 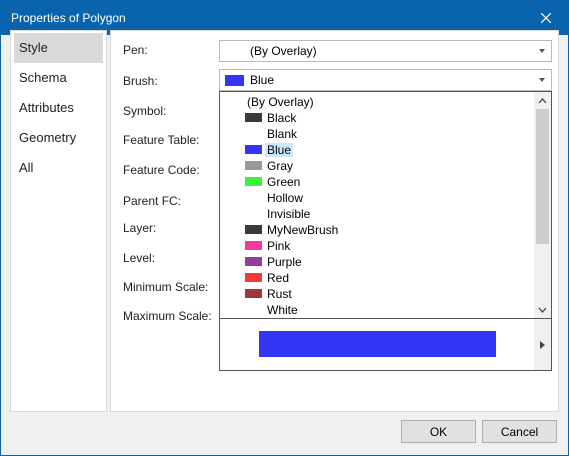 What do you see at coordinates (377, 278) in the screenshot?
I see `list-item: Red` at bounding box center [377, 278].